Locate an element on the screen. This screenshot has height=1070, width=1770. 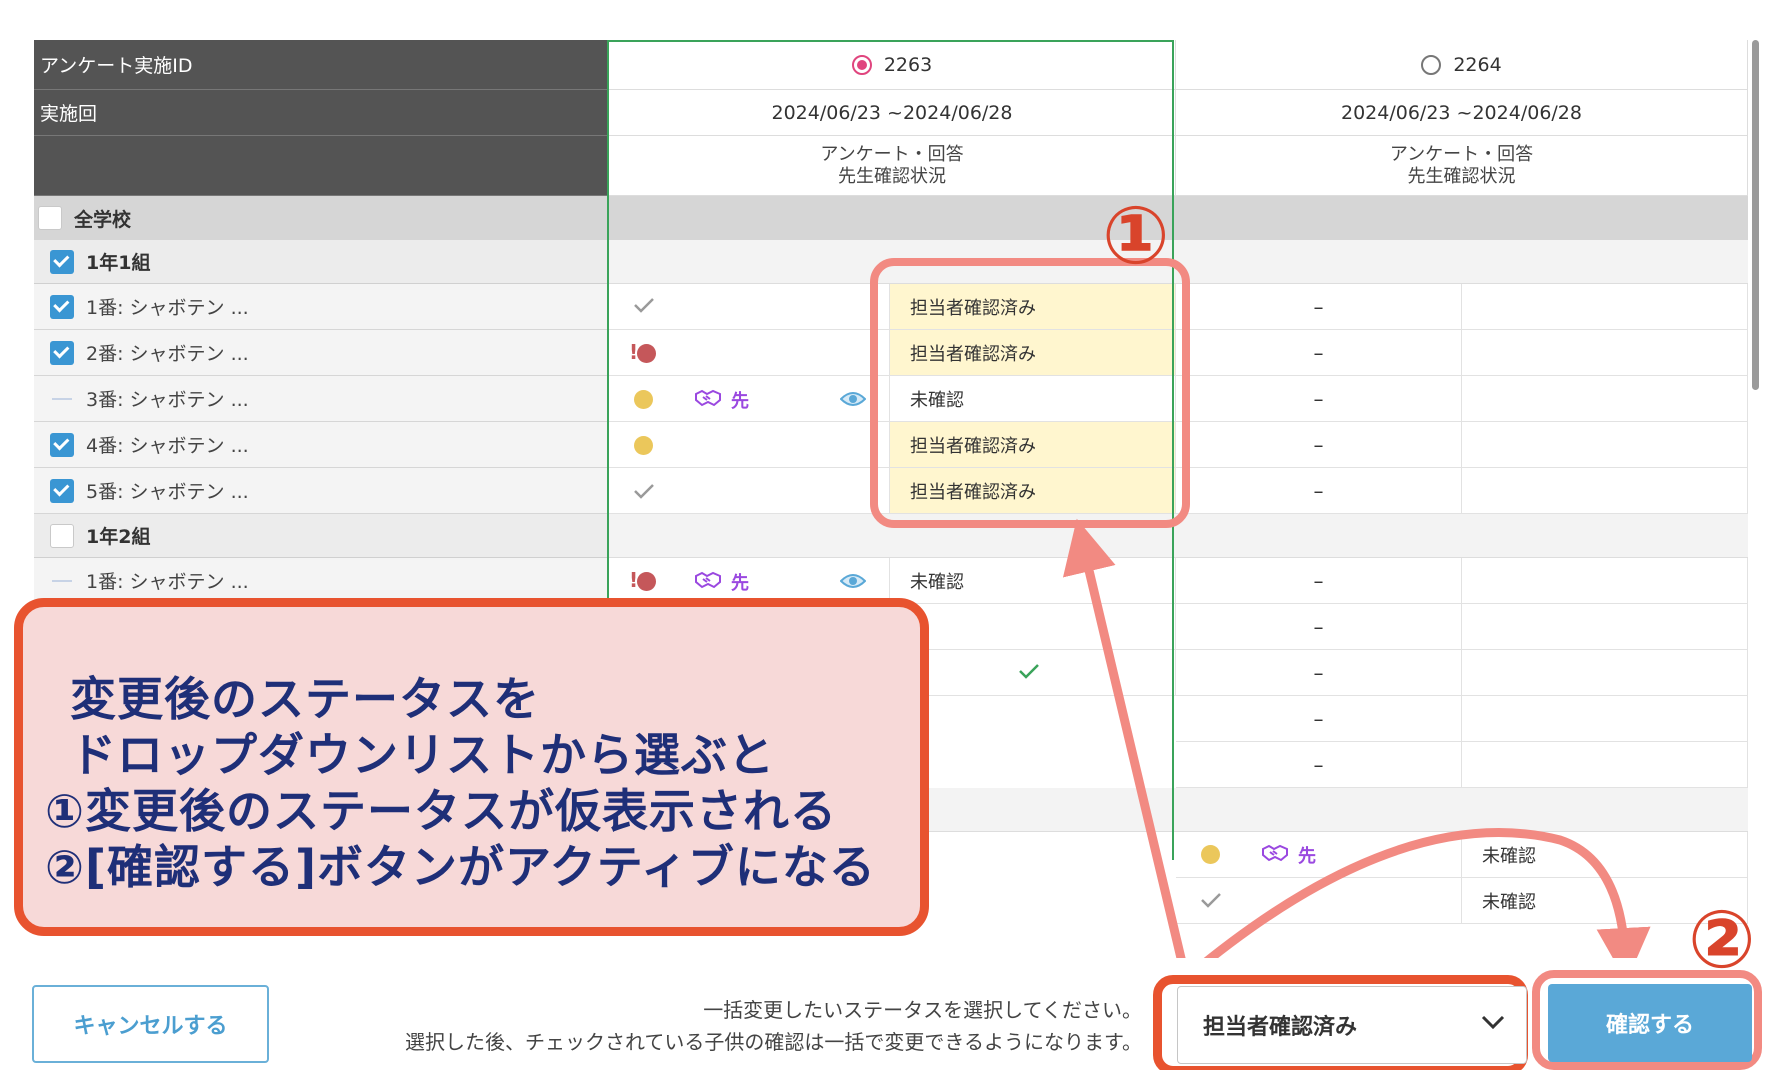
status-select: 担当者確認済み is located at coordinates (1352, 1025).